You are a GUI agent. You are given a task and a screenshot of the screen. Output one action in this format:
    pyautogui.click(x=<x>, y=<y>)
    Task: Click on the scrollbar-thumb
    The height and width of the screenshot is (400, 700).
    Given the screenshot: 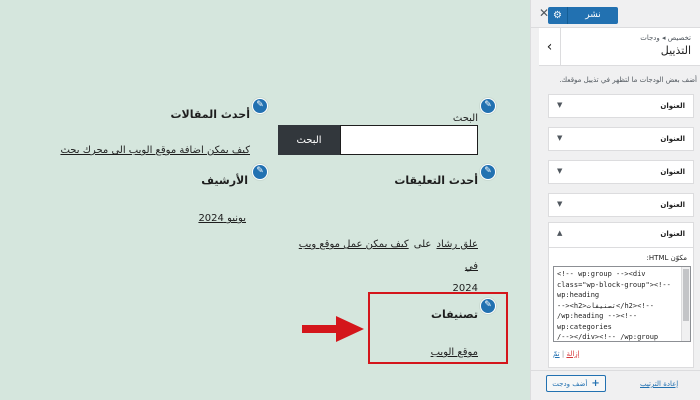 What is the action you would take?
    pyautogui.click(x=686, y=295)
    